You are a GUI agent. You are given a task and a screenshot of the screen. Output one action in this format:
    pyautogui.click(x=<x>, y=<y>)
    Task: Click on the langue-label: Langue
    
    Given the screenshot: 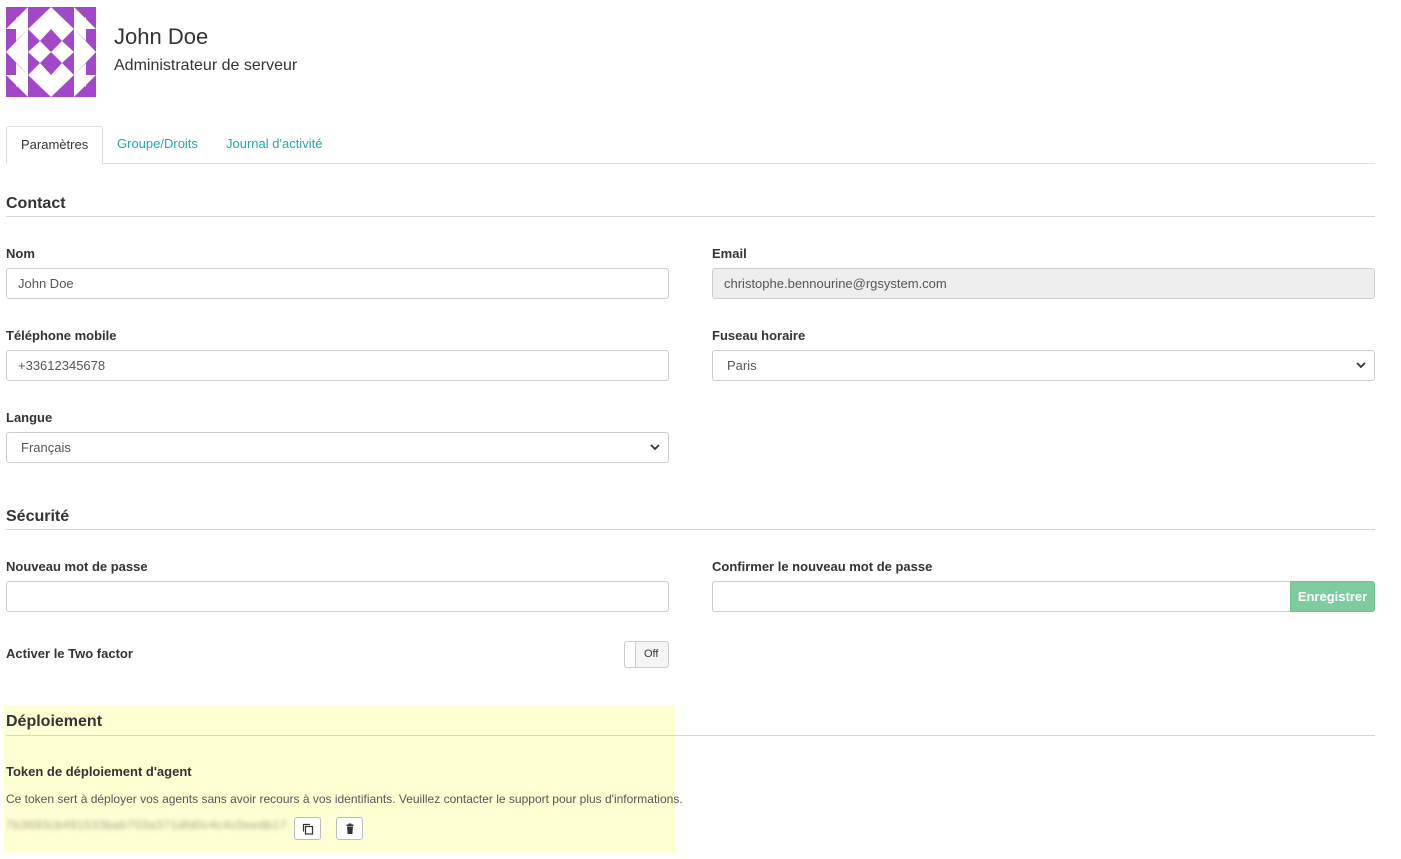 What is the action you would take?
    pyautogui.click(x=29, y=417)
    